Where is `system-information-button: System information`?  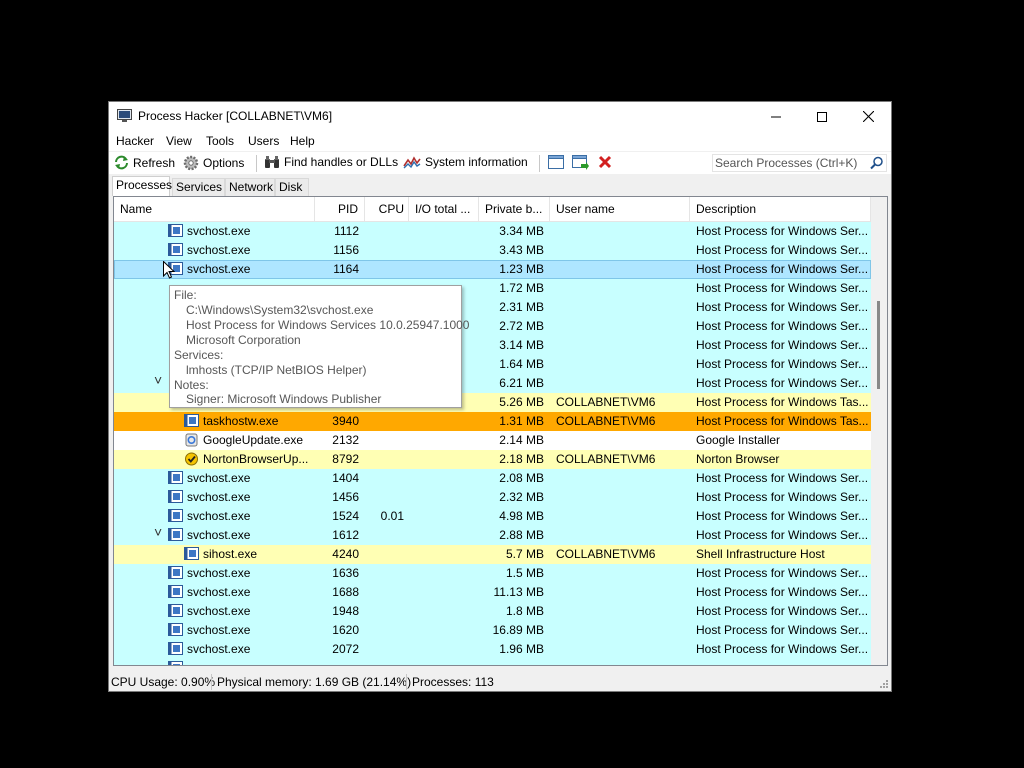
system-information-button: System information is located at coordinates (465, 162).